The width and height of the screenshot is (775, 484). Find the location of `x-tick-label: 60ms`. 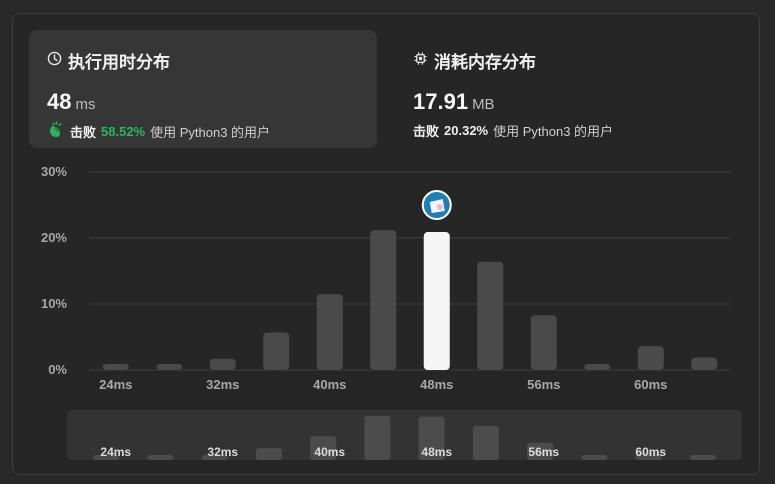

x-tick-label: 60ms is located at coordinates (650, 384).